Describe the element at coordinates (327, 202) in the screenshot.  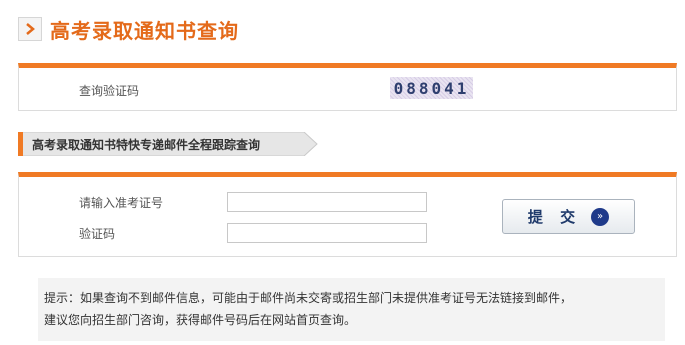
I see `exam-number-input` at that location.